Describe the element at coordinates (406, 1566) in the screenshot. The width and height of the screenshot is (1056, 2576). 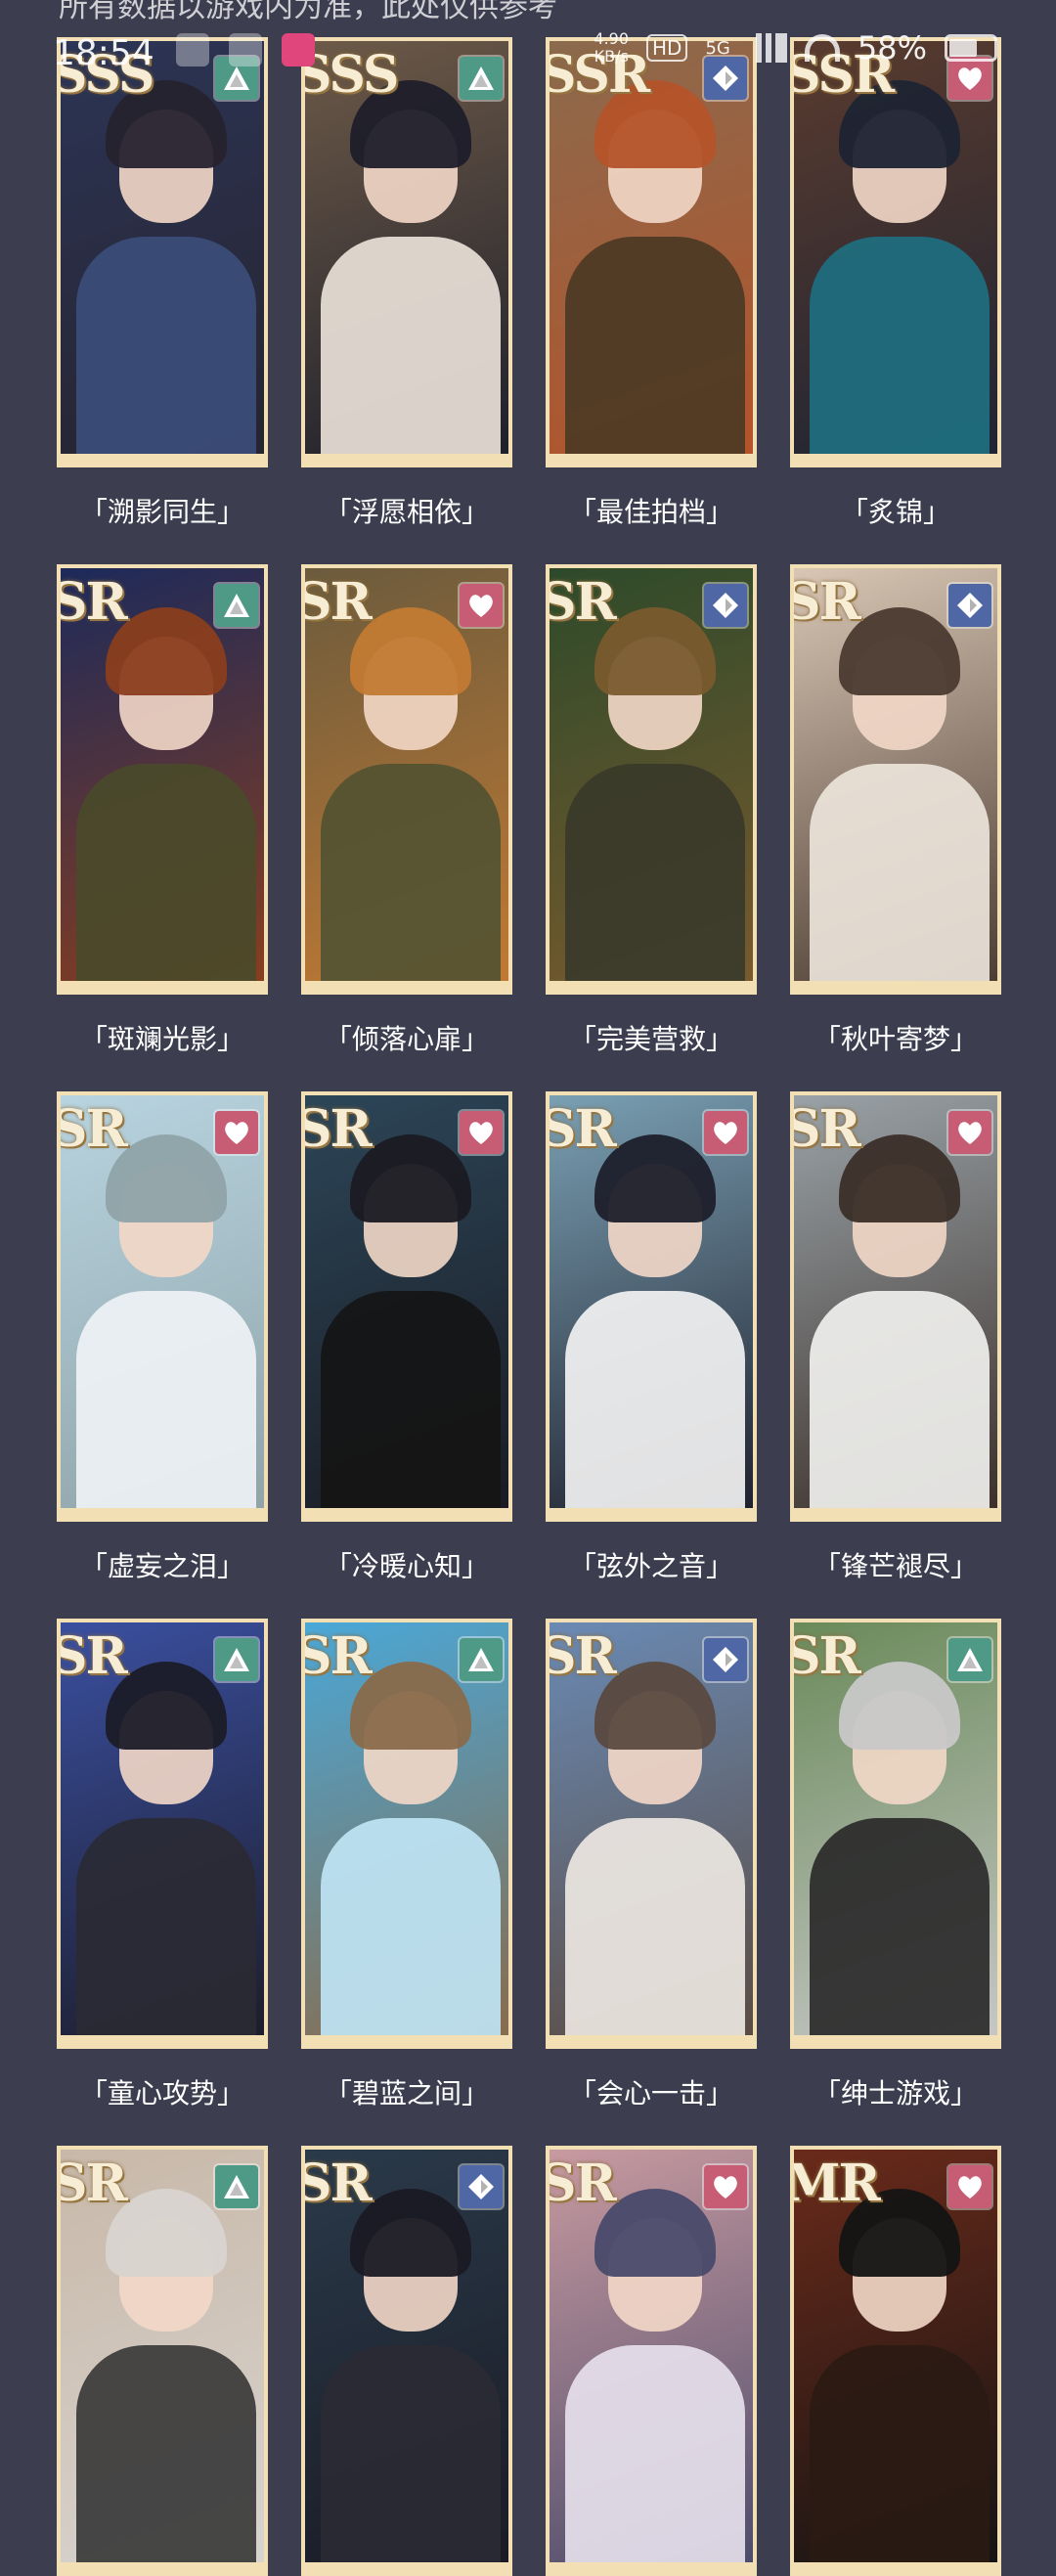
I see `card-name: 「冷暖心知」` at that location.